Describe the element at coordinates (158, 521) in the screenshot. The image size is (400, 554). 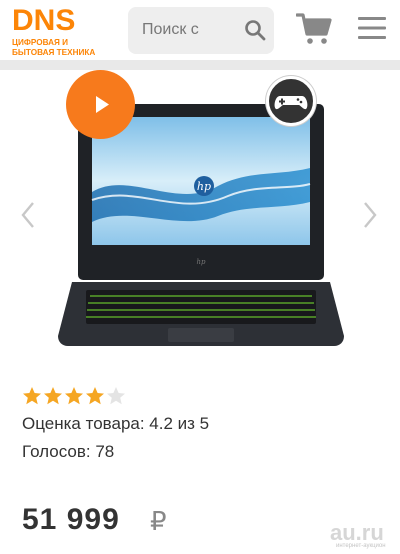
I see `currency-symbol: ₽` at that location.